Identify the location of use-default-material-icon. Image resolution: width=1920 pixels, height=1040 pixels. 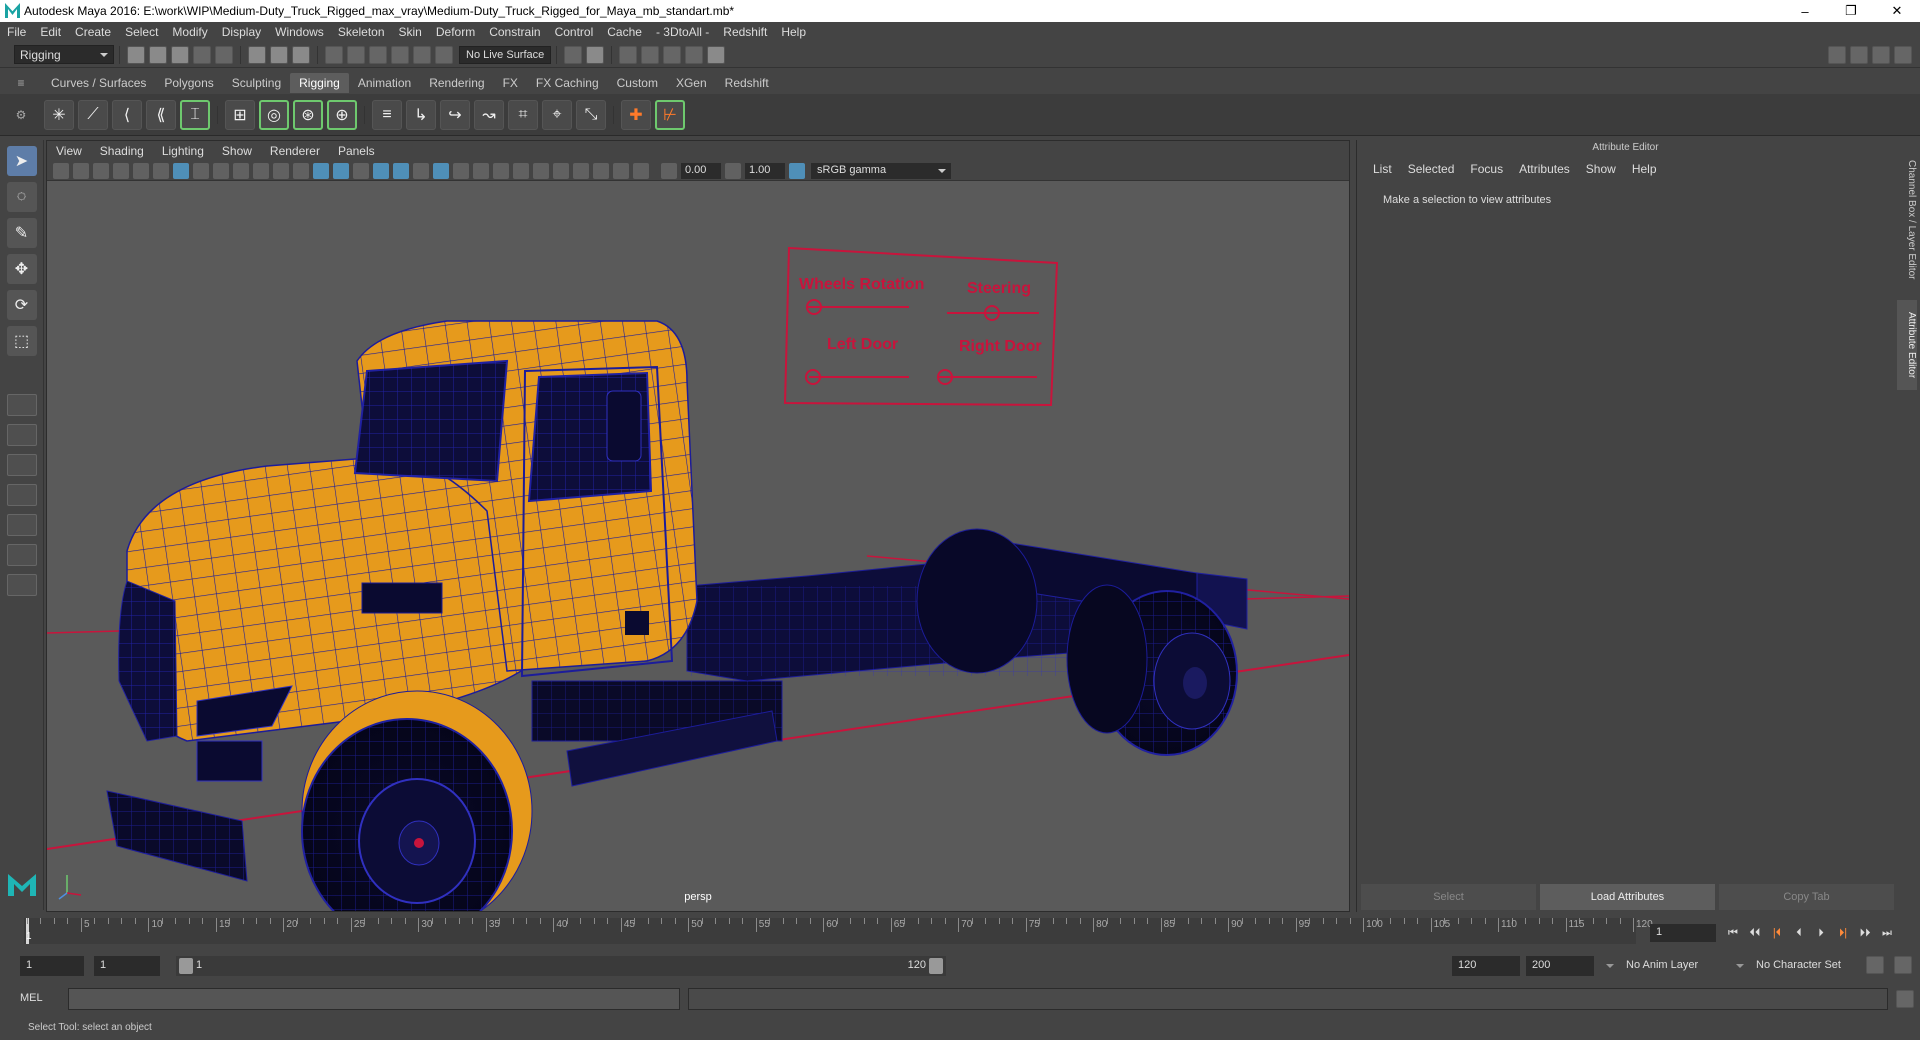
(421, 170).